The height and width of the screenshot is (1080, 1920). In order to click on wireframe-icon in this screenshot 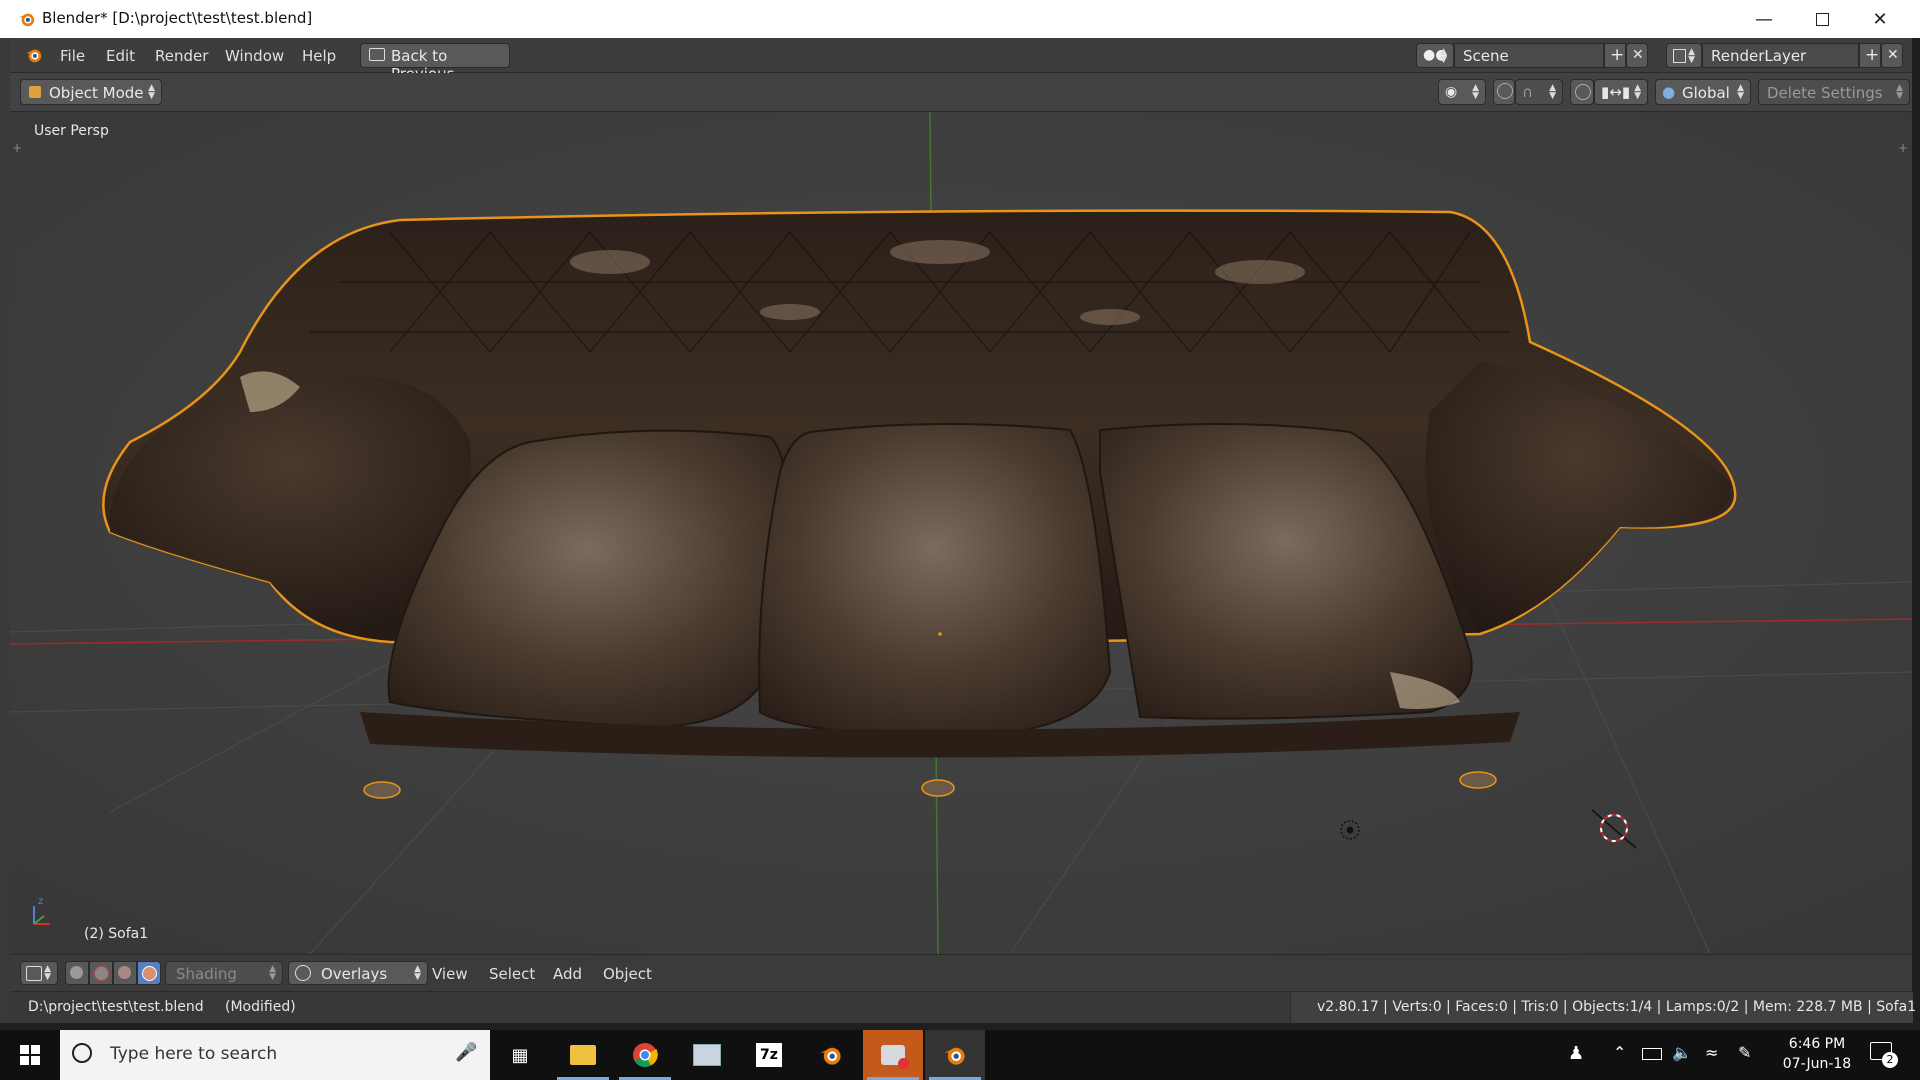, I will do `click(76, 972)`.